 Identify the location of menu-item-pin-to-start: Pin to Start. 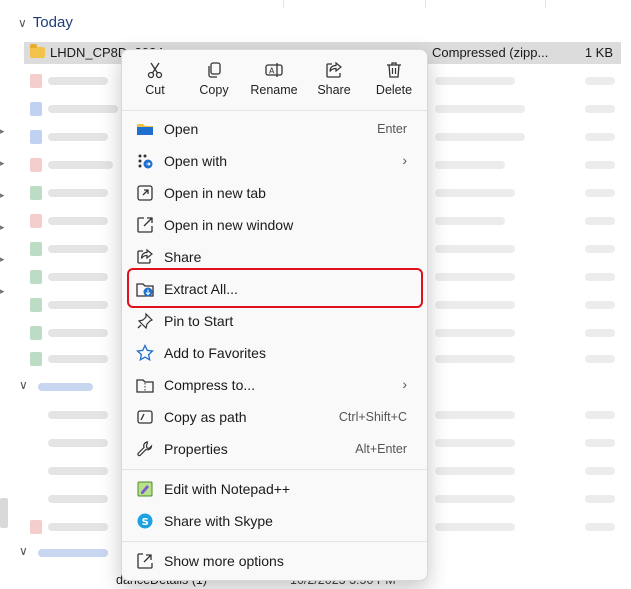
(274, 321).